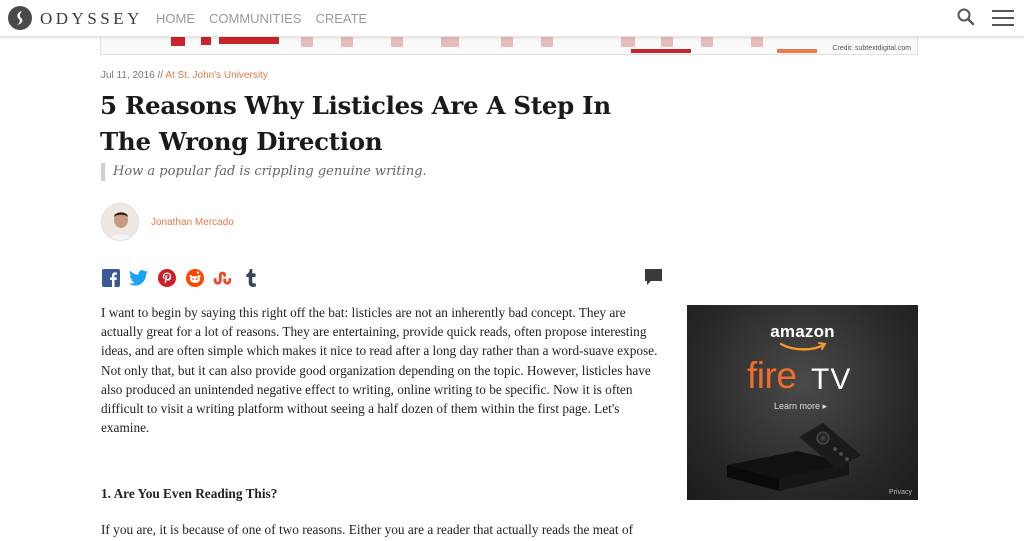  I want to click on tumblr-icon, so click(250, 277).